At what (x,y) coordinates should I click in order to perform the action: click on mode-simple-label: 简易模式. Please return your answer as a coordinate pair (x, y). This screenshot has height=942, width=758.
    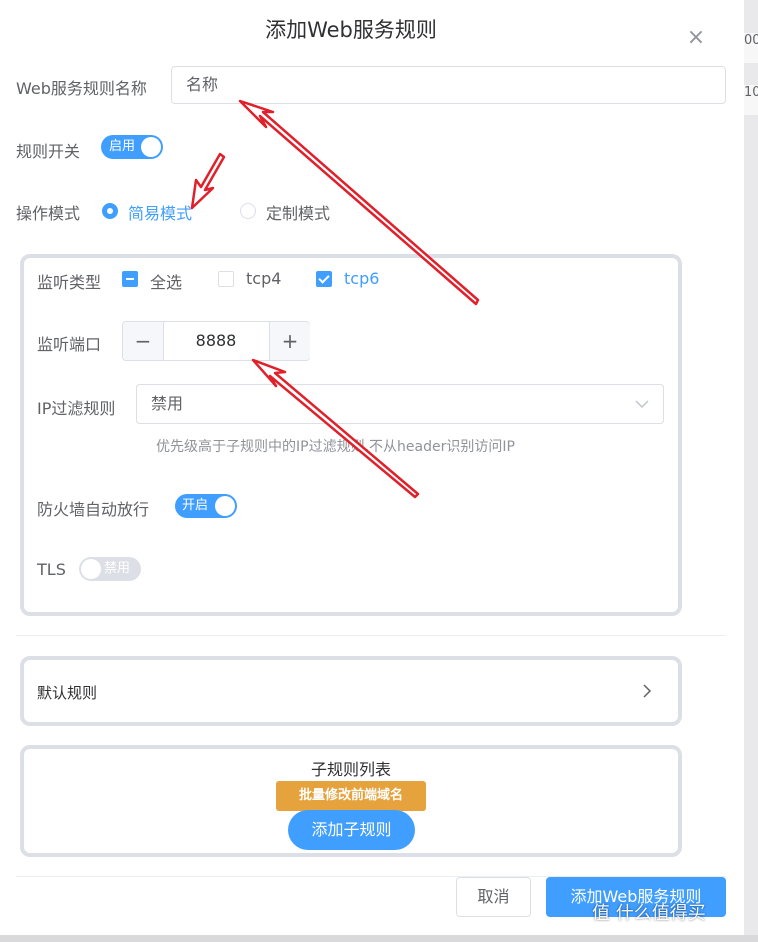
    Looking at the image, I should click on (160, 212).